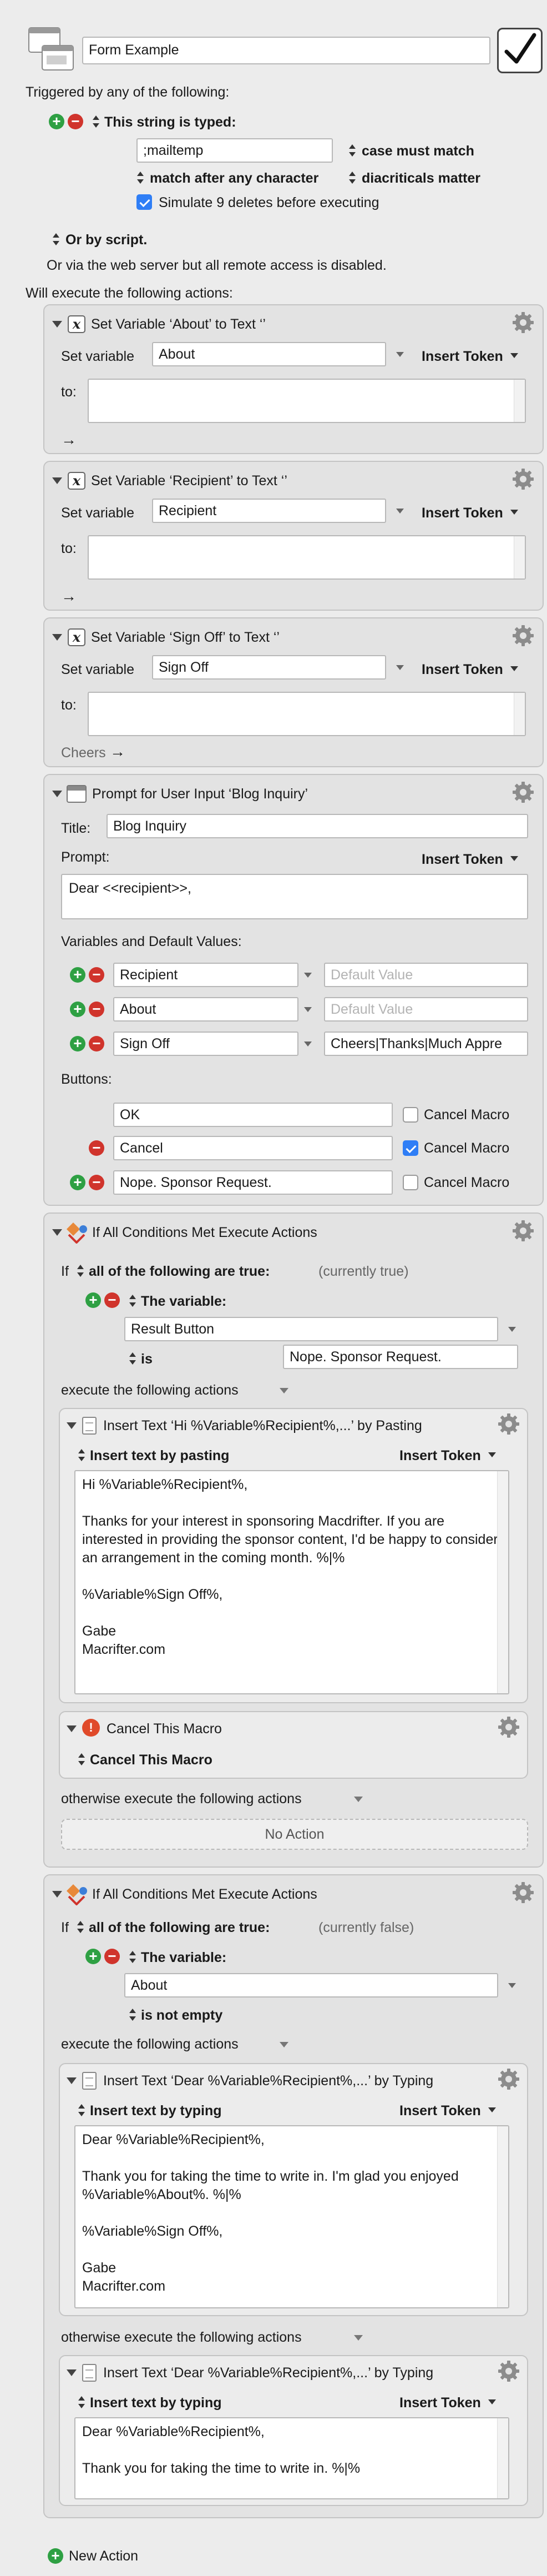  I want to click on action-title: Cancel This Macro, so click(164, 1729).